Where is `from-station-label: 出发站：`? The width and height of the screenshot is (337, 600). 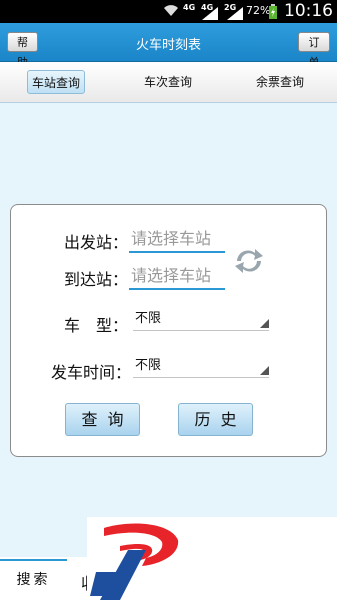 from-station-label: 出发站： is located at coordinates (96, 242).